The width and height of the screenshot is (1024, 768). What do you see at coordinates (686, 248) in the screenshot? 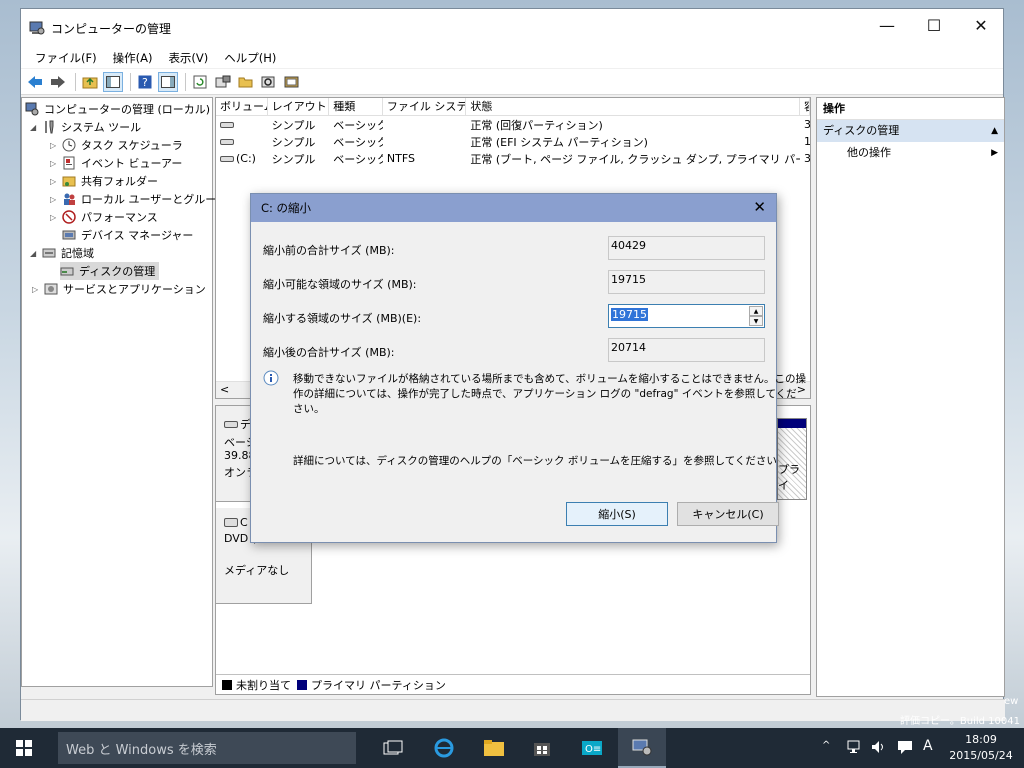
I see `total-before-value: 40429` at bounding box center [686, 248].